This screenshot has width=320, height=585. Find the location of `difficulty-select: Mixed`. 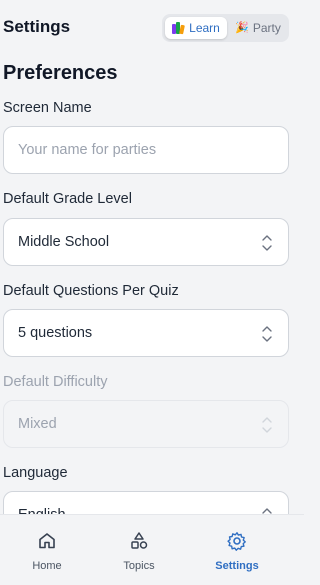

difficulty-select: Mixed is located at coordinates (146, 424).